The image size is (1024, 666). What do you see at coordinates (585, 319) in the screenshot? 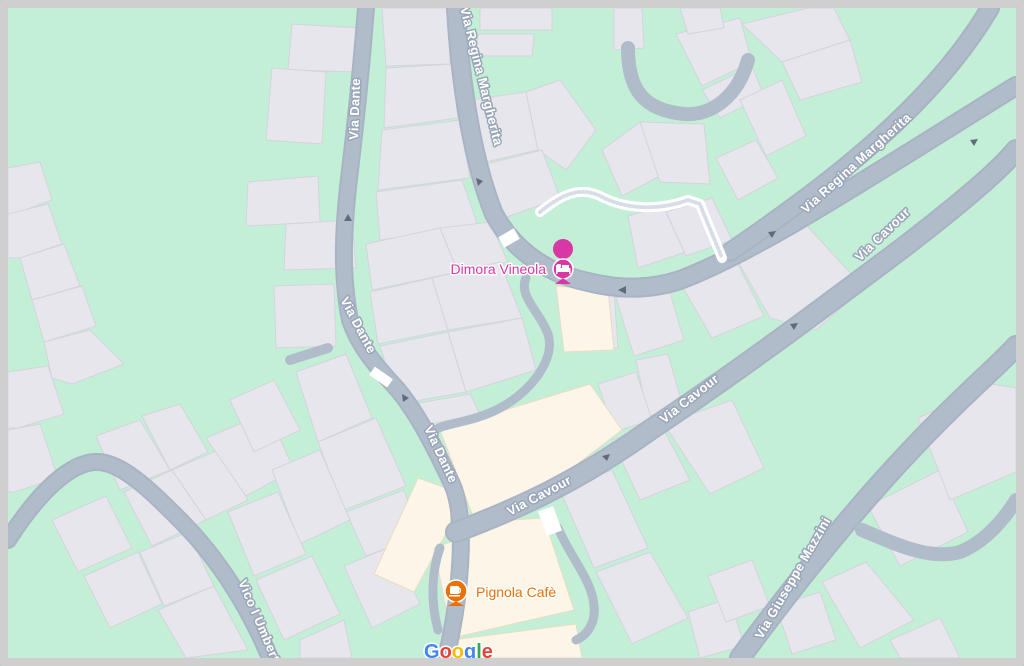
I see `building-dimora-vineola` at bounding box center [585, 319].